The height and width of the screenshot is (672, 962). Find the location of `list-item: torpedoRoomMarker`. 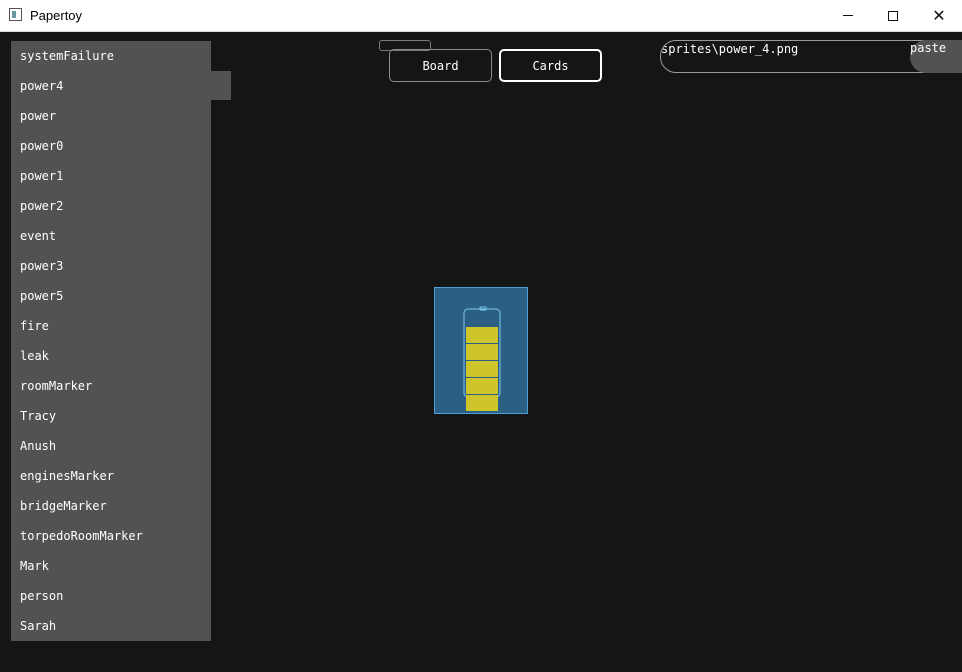

list-item: torpedoRoomMarker is located at coordinates (111, 536).